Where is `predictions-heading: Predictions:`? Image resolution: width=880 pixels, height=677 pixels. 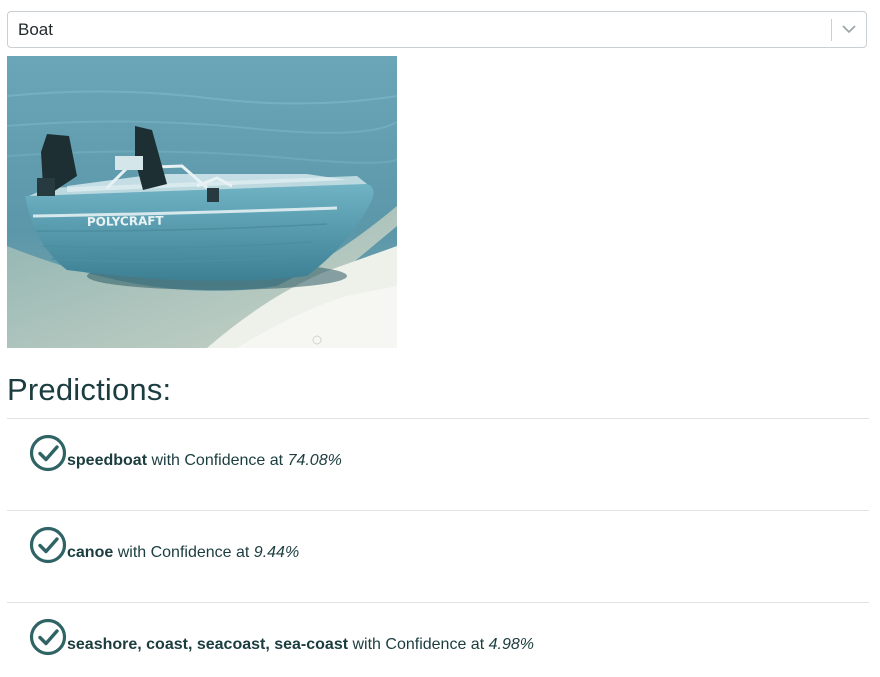 predictions-heading: Predictions: is located at coordinates (89, 389).